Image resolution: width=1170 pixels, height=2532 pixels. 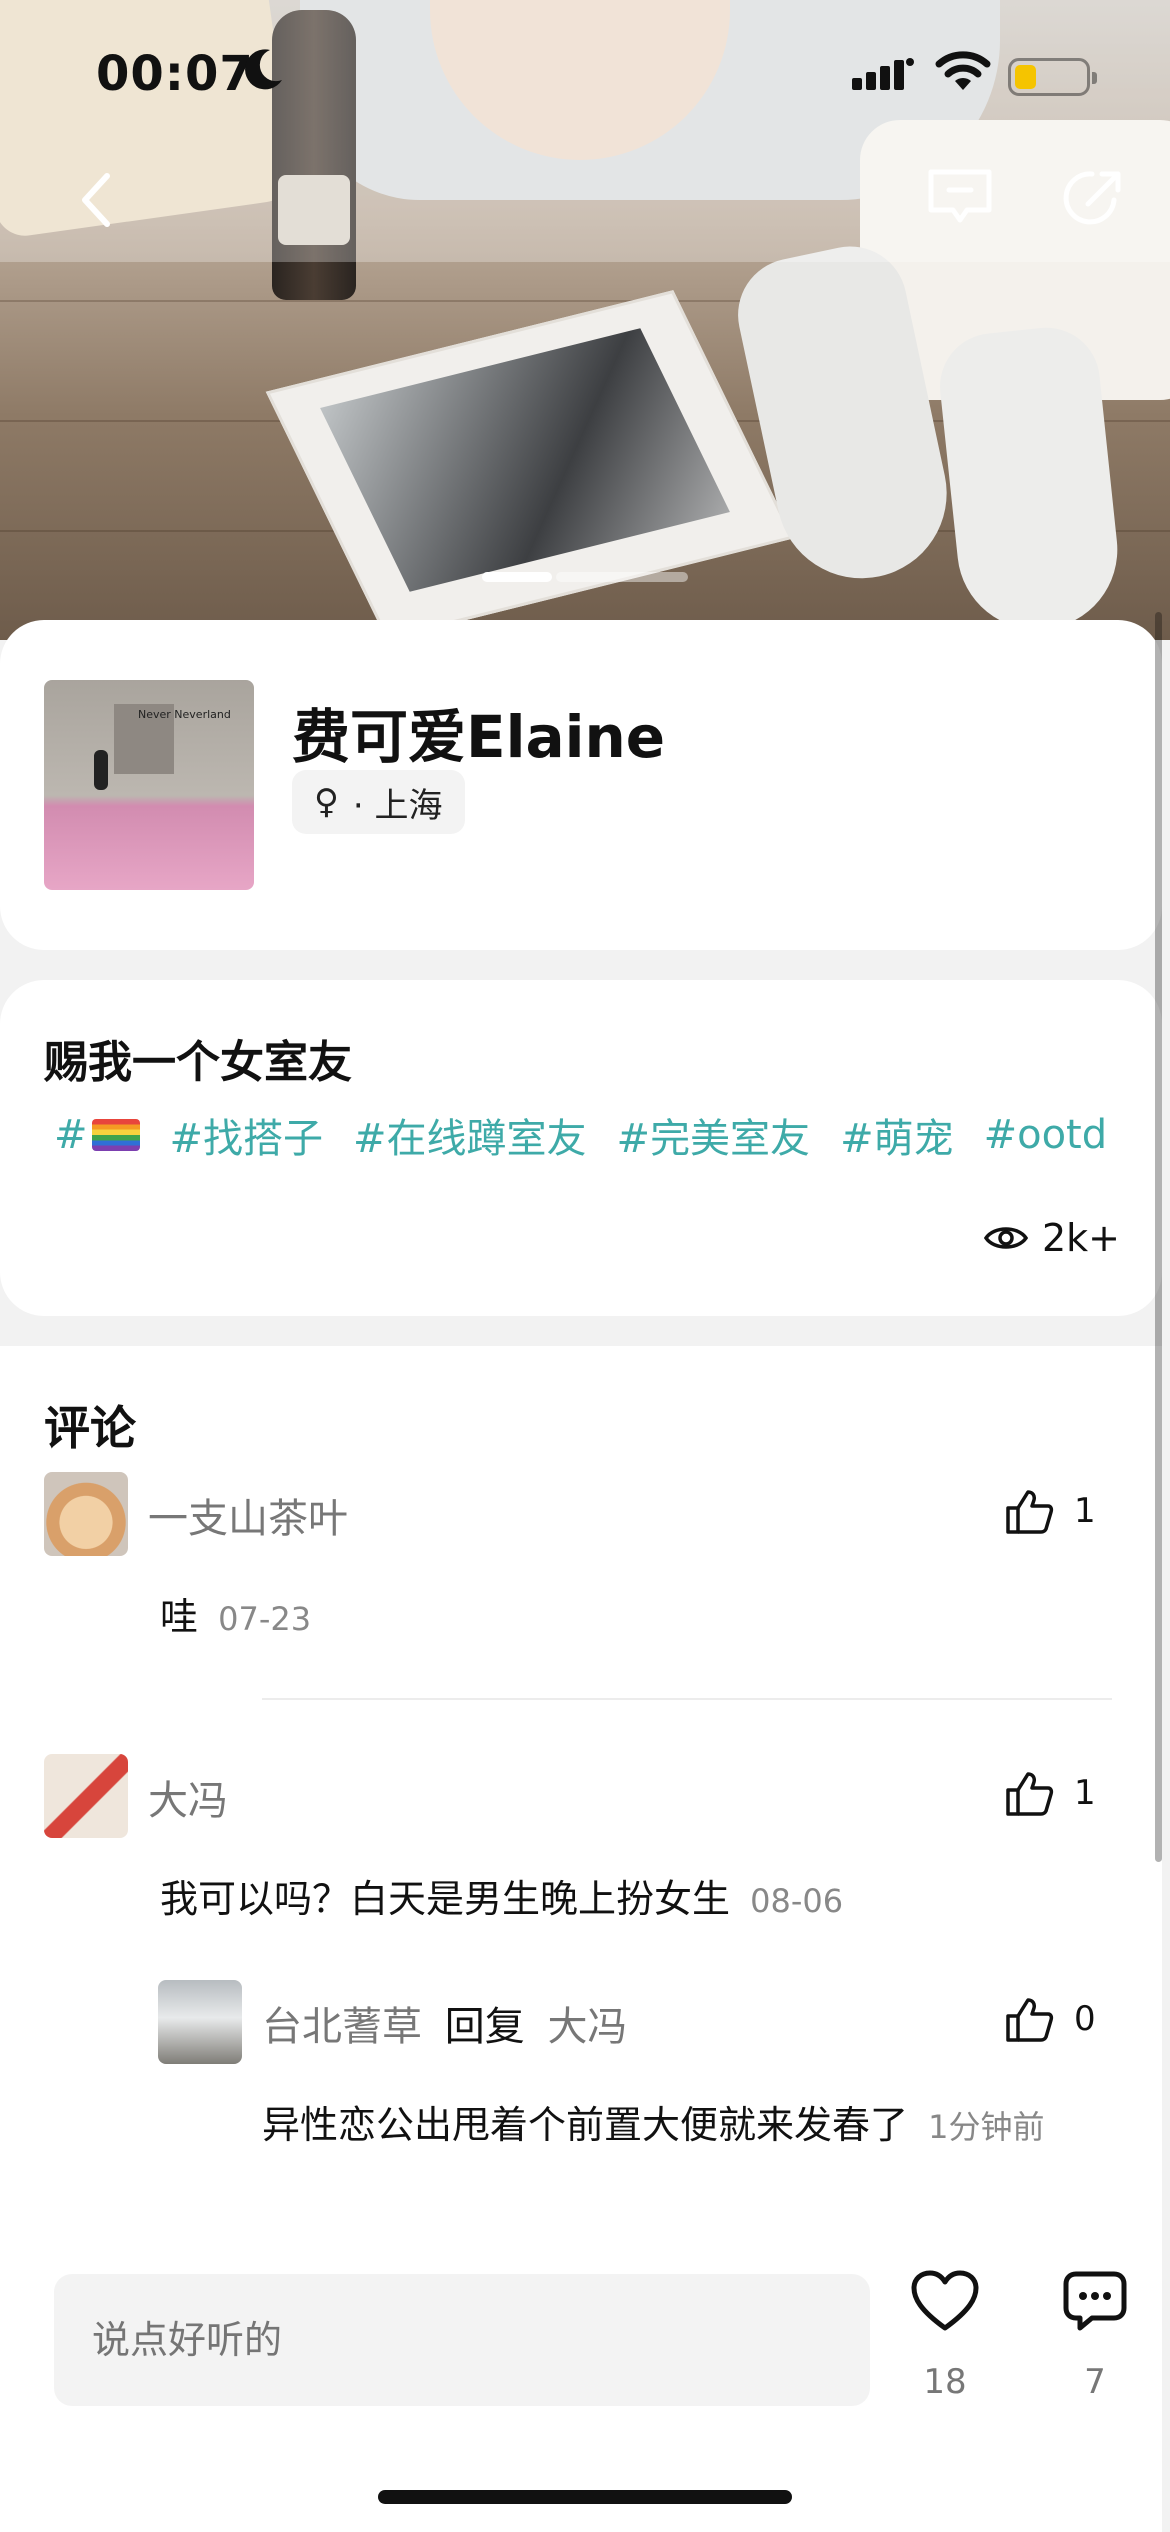 I want to click on eye-icon, so click(x=1005, y=1238).